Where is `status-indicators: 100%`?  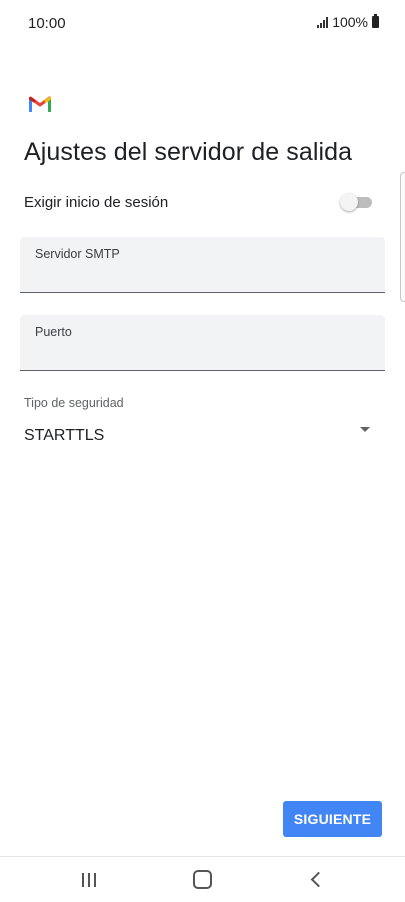 status-indicators: 100% is located at coordinates (348, 22).